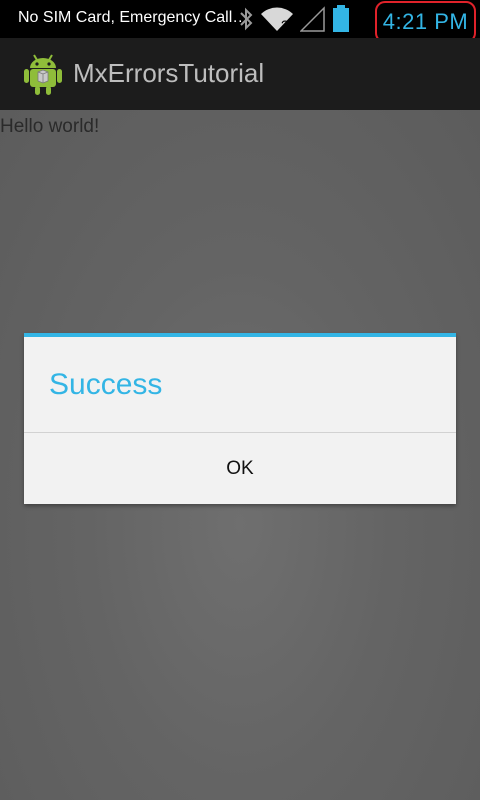  What do you see at coordinates (294, 19) in the screenshot?
I see `status-icons: ?` at bounding box center [294, 19].